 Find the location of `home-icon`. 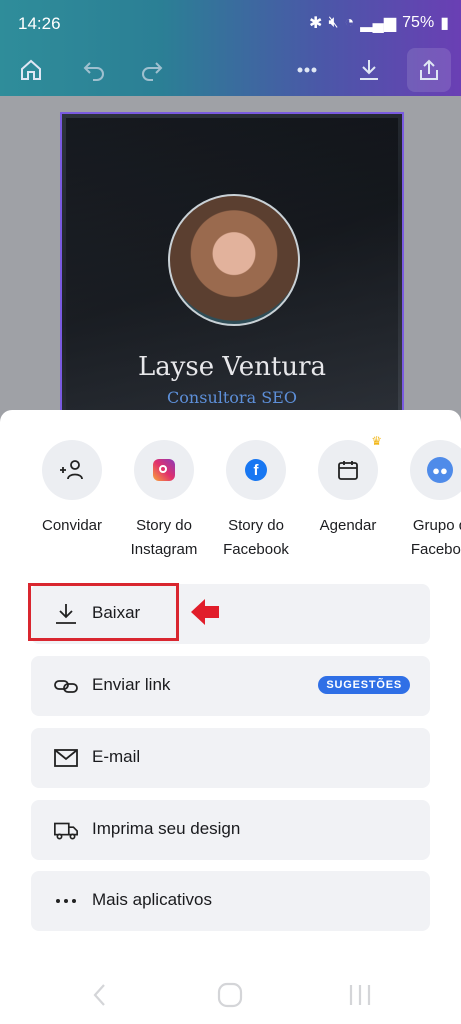

home-icon is located at coordinates (31, 69).